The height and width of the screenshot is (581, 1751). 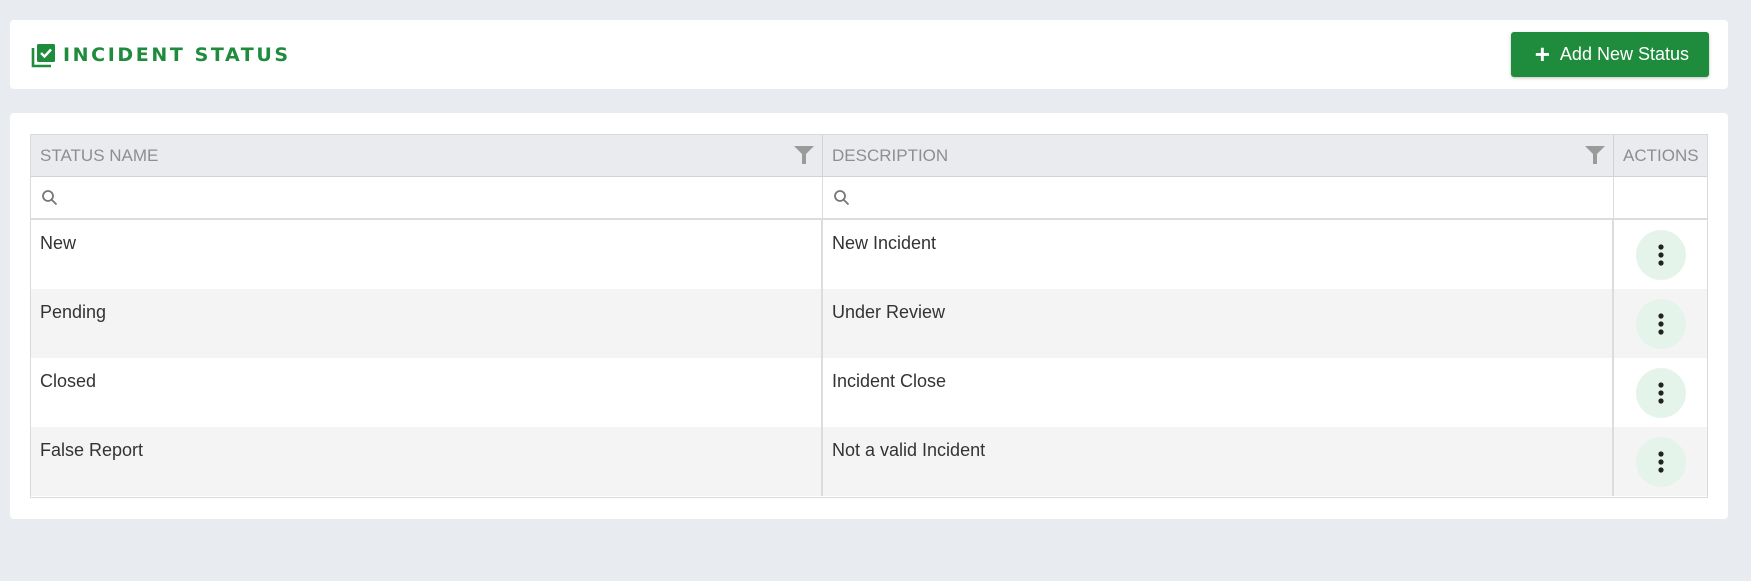 I want to click on column-header-actions: ACTIONS, so click(x=1660, y=155).